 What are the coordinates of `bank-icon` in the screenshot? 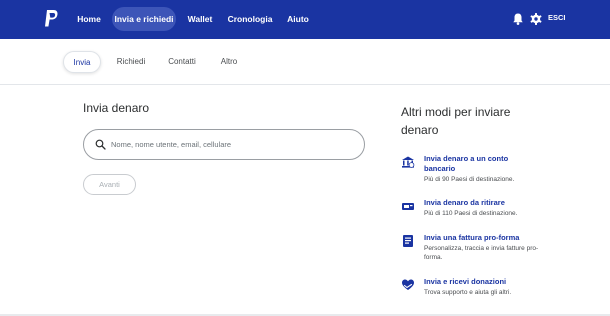 It's located at (408, 162).